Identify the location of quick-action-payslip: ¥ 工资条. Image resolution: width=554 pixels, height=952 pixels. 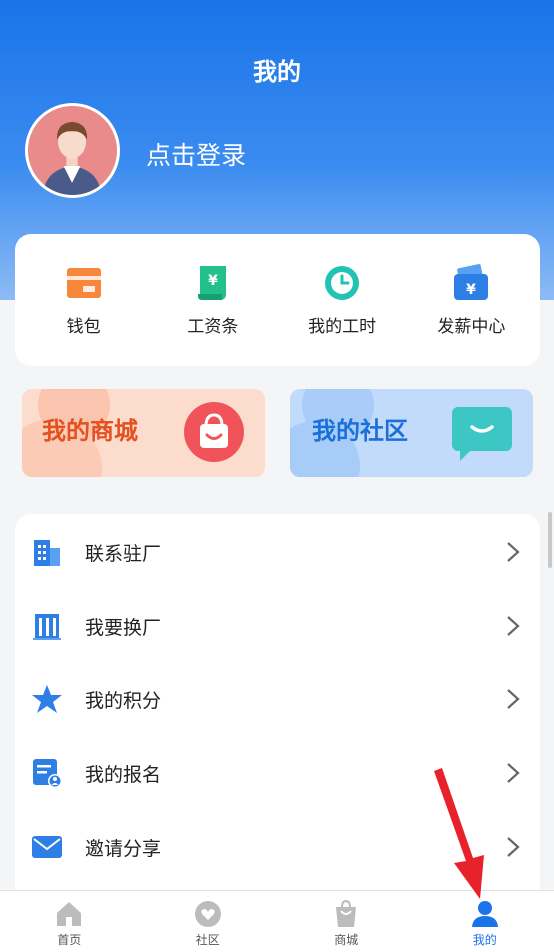
(213, 300).